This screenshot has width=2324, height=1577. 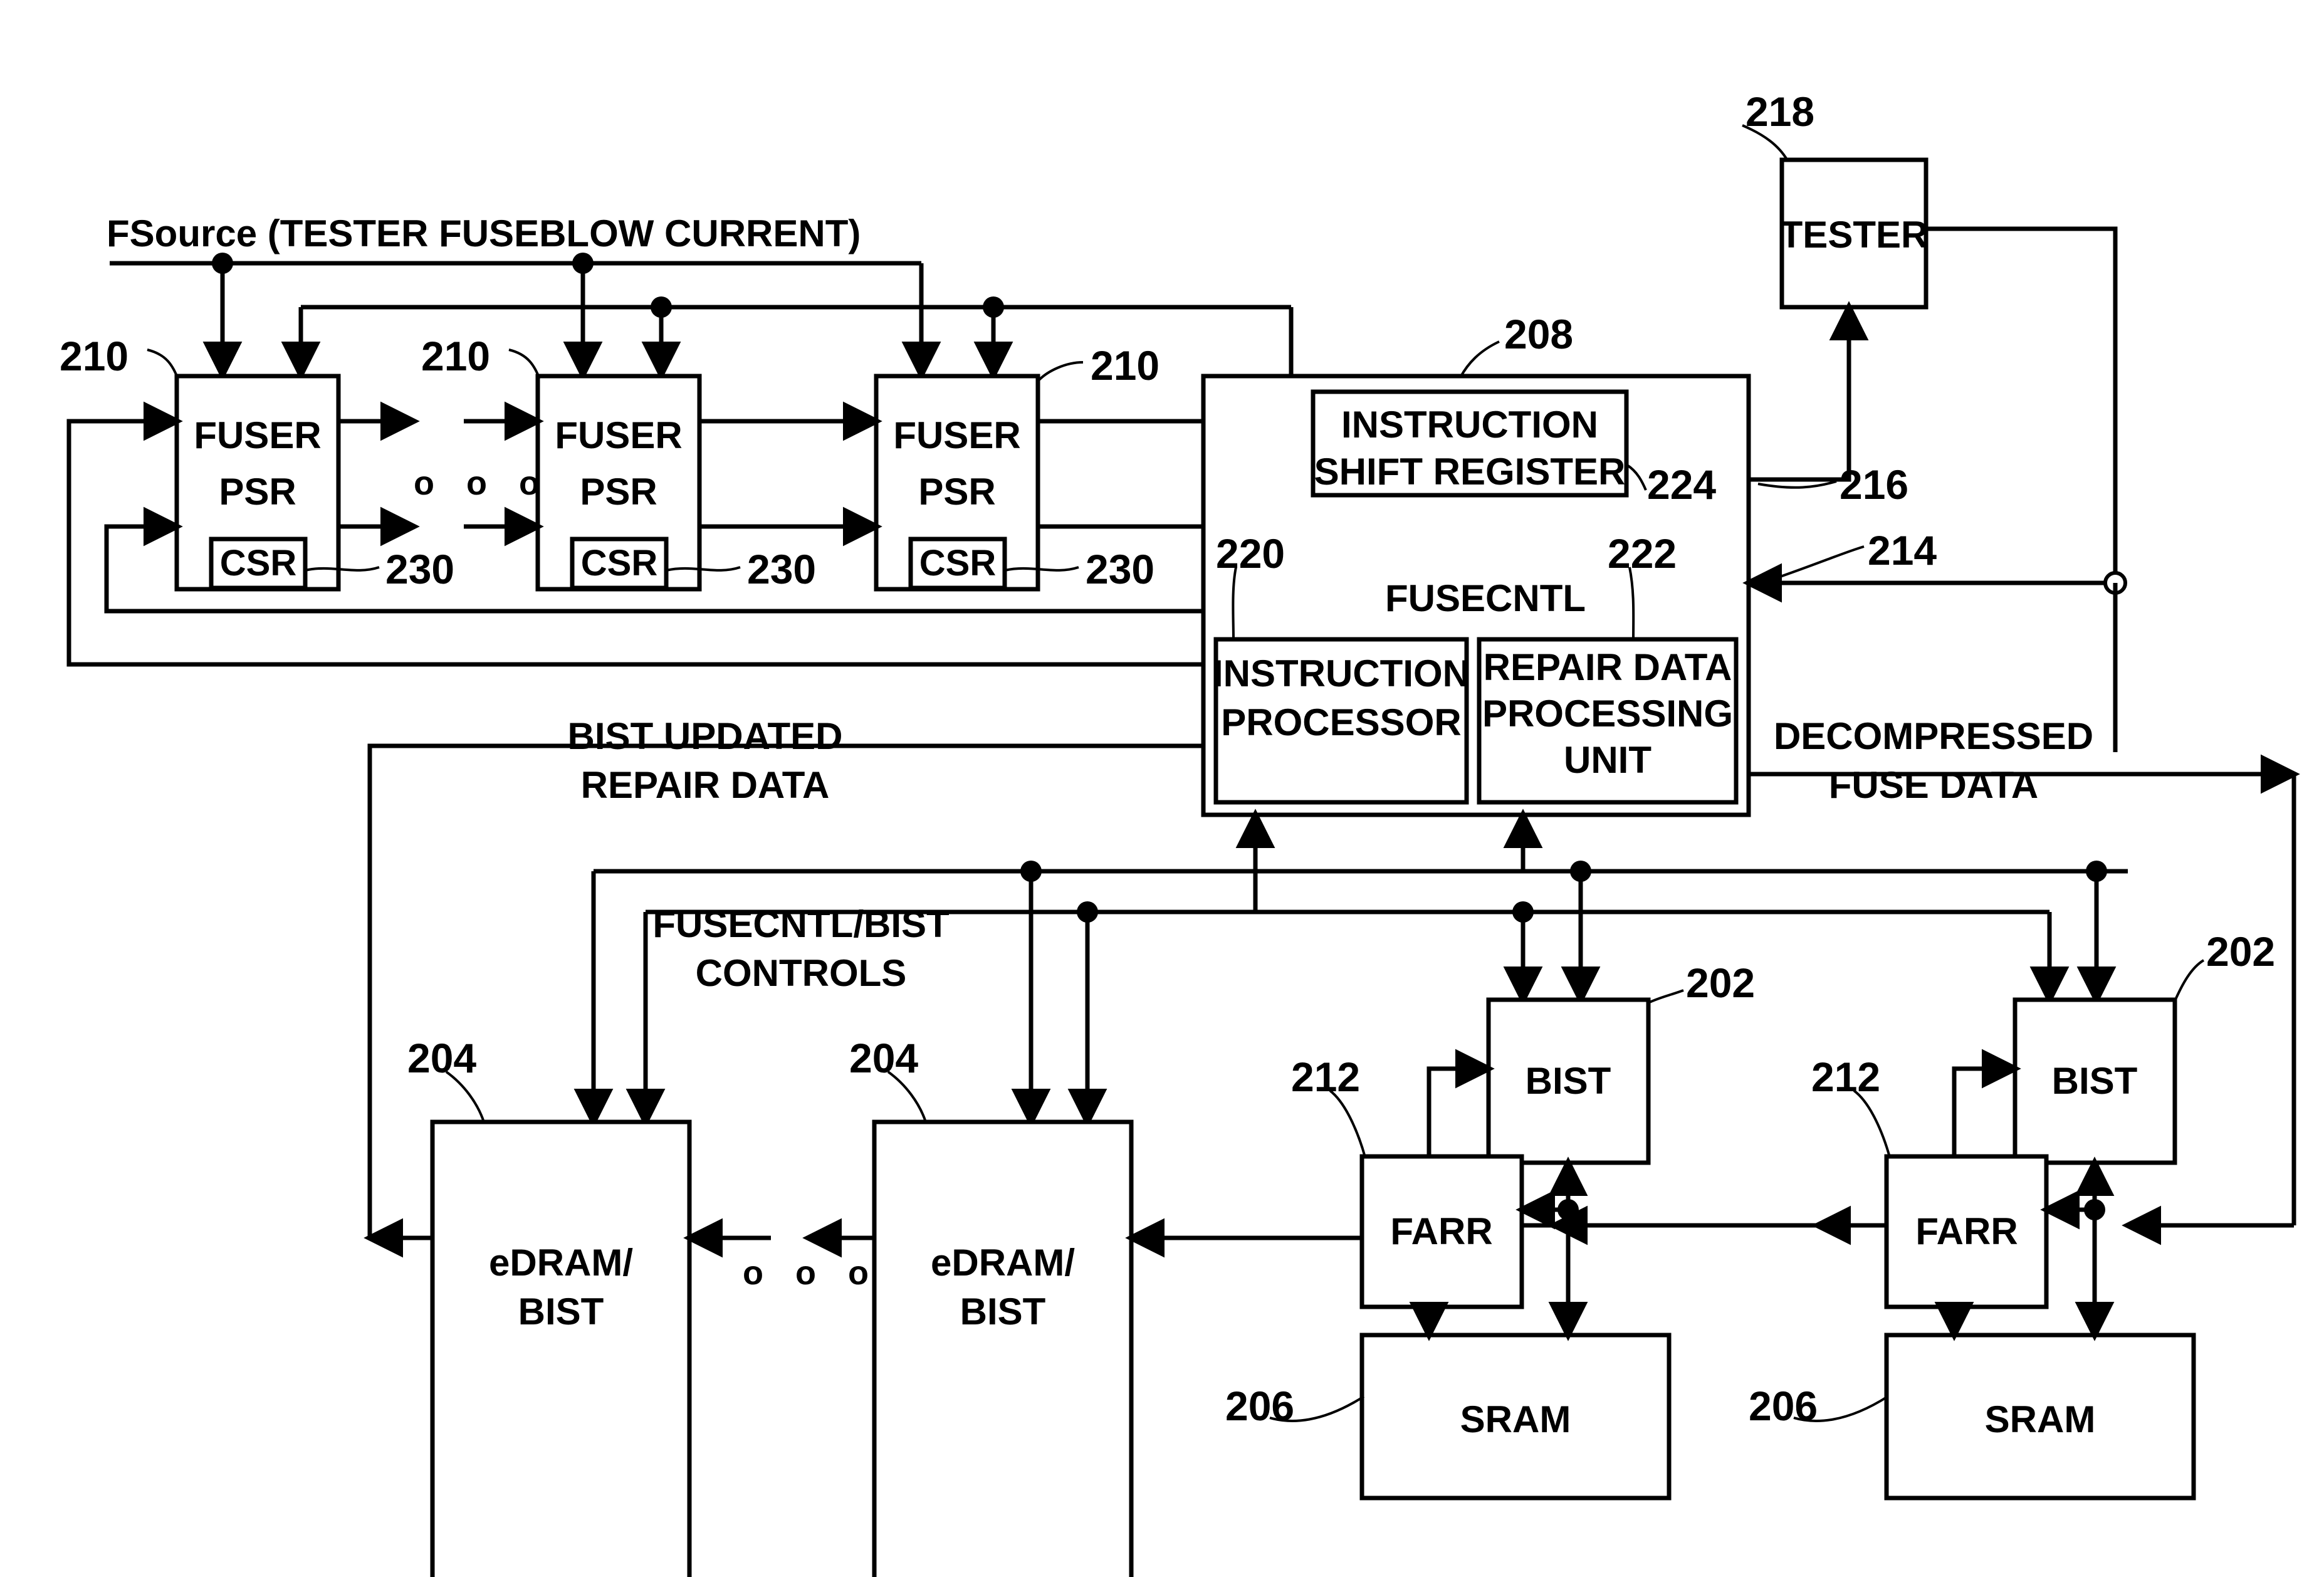 I want to click on bist-updated-repair-data-line2: REPAIR DATA, so click(x=705, y=785).